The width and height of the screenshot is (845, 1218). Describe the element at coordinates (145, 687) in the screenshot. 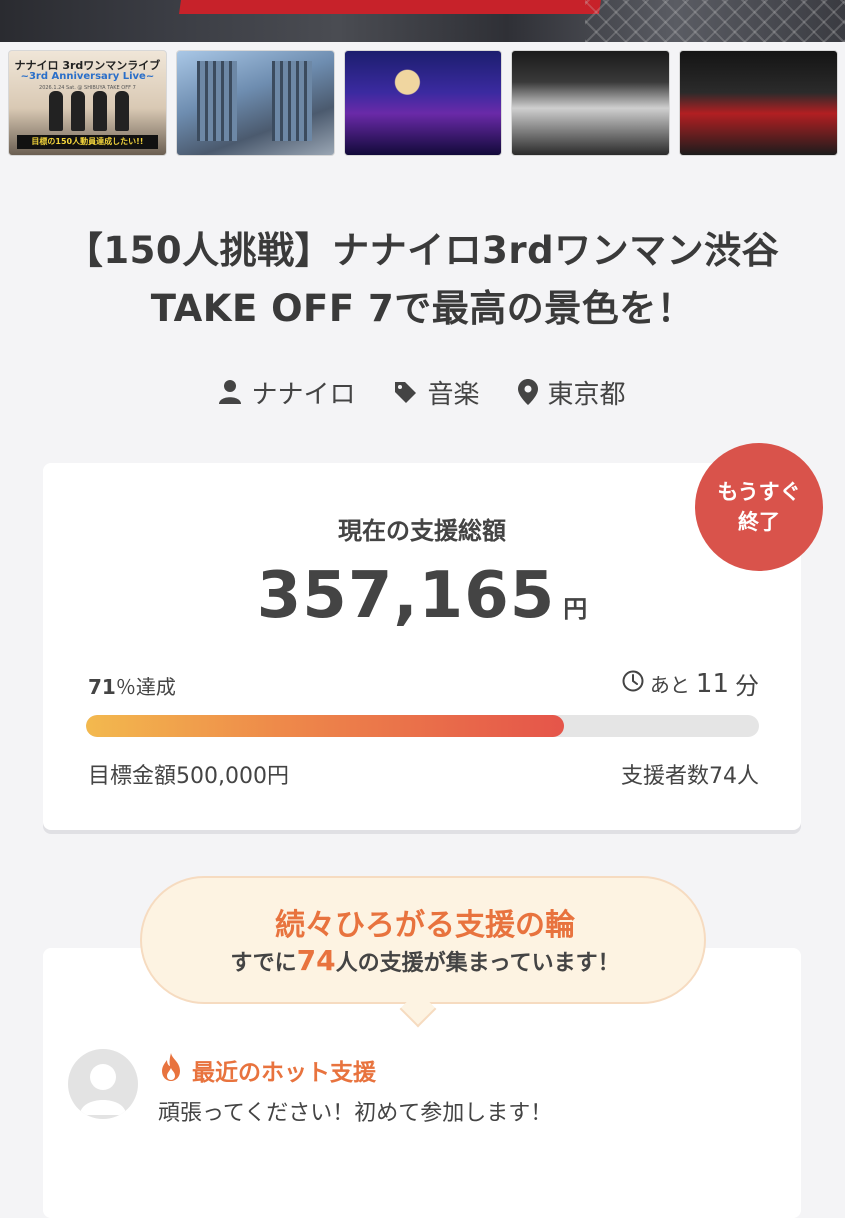

I see `percent-suffix: ％達成` at that location.